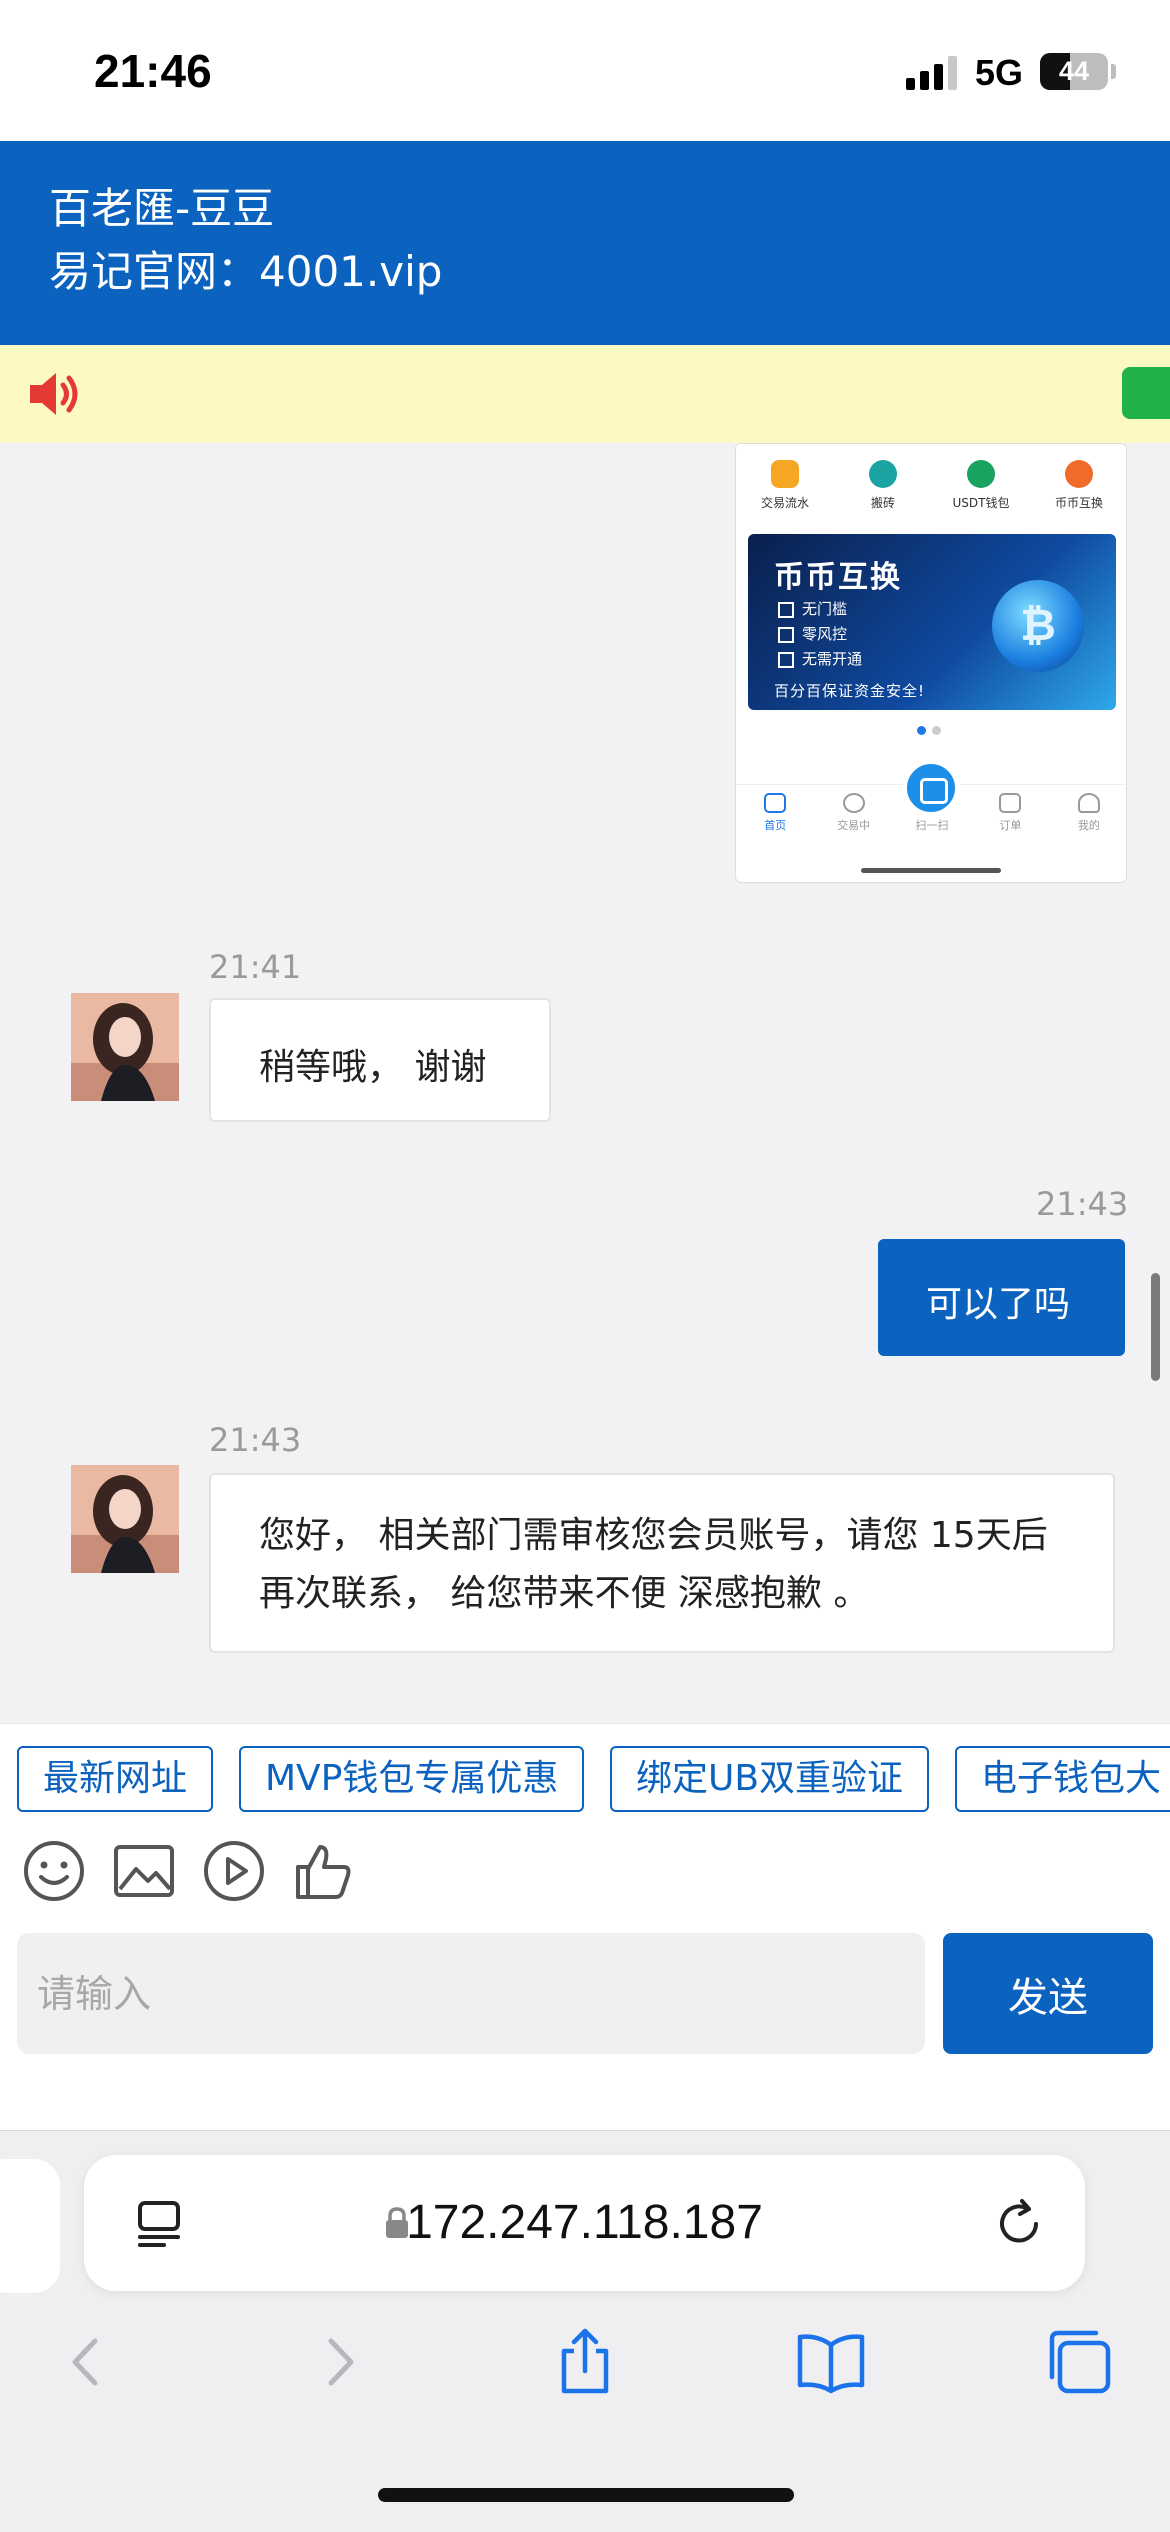 This screenshot has height=2532, width=1170. What do you see at coordinates (115, 1779) in the screenshot?
I see `quick-reply-chip: 最新网址` at bounding box center [115, 1779].